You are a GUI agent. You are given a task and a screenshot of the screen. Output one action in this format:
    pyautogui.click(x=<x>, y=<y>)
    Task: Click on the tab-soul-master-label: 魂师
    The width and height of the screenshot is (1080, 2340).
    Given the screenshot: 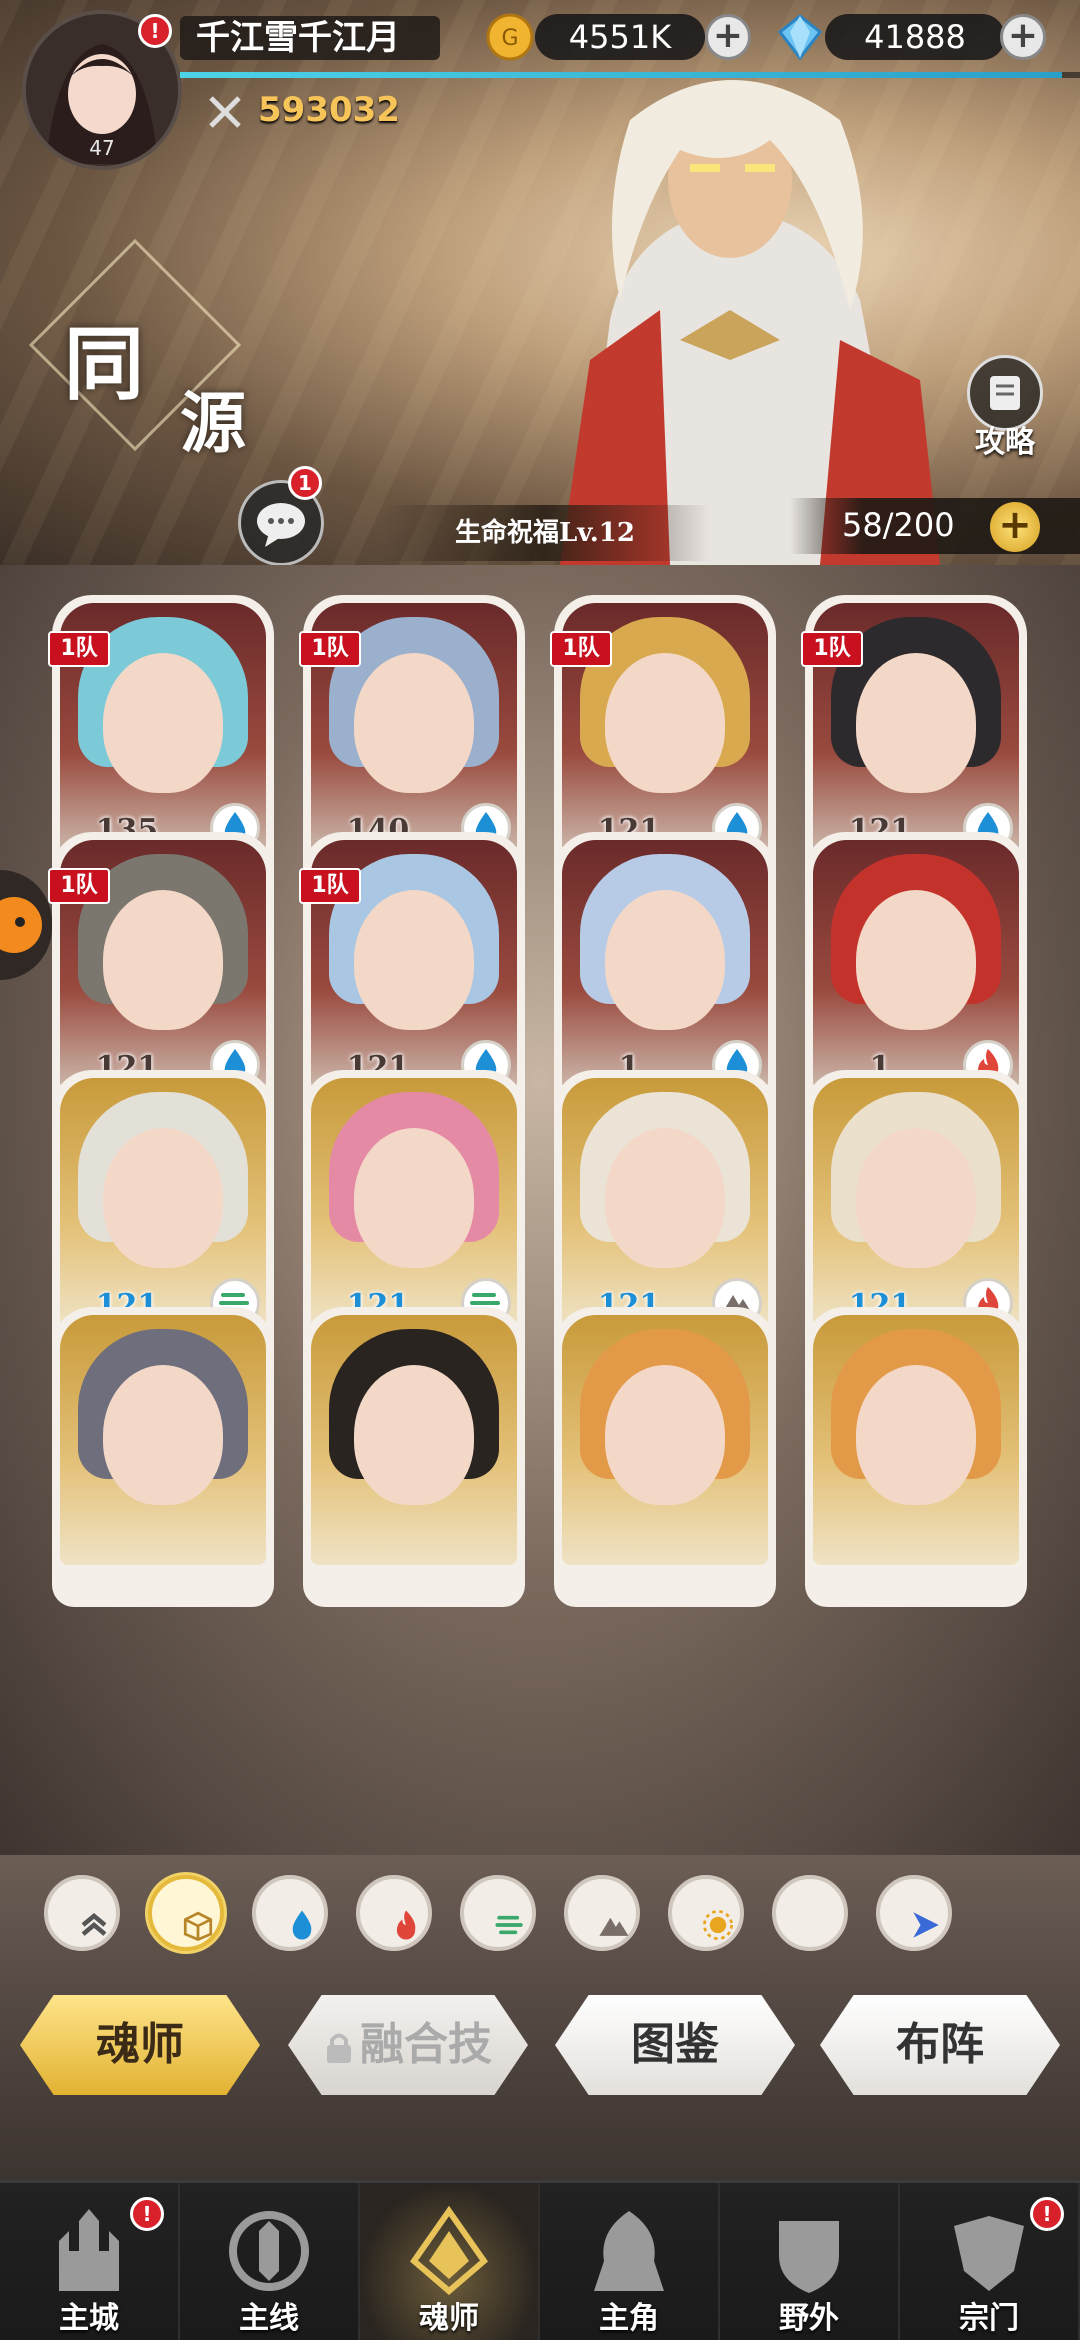 What is the action you would take?
    pyautogui.click(x=140, y=2044)
    